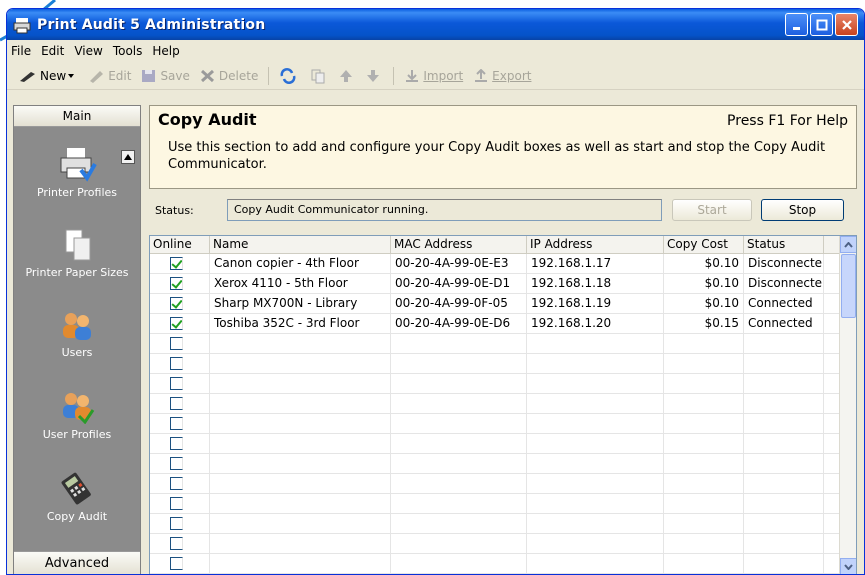  What do you see at coordinates (848, 566) in the screenshot?
I see `scroll-down-button` at bounding box center [848, 566].